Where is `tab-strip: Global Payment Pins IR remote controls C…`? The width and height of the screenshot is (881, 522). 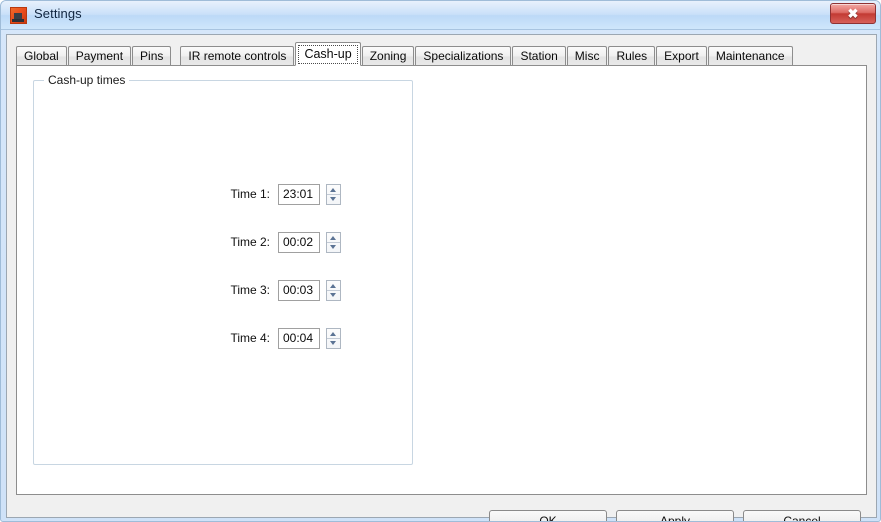 tab-strip: Global Payment Pins IR remote controls C… is located at coordinates (405, 54).